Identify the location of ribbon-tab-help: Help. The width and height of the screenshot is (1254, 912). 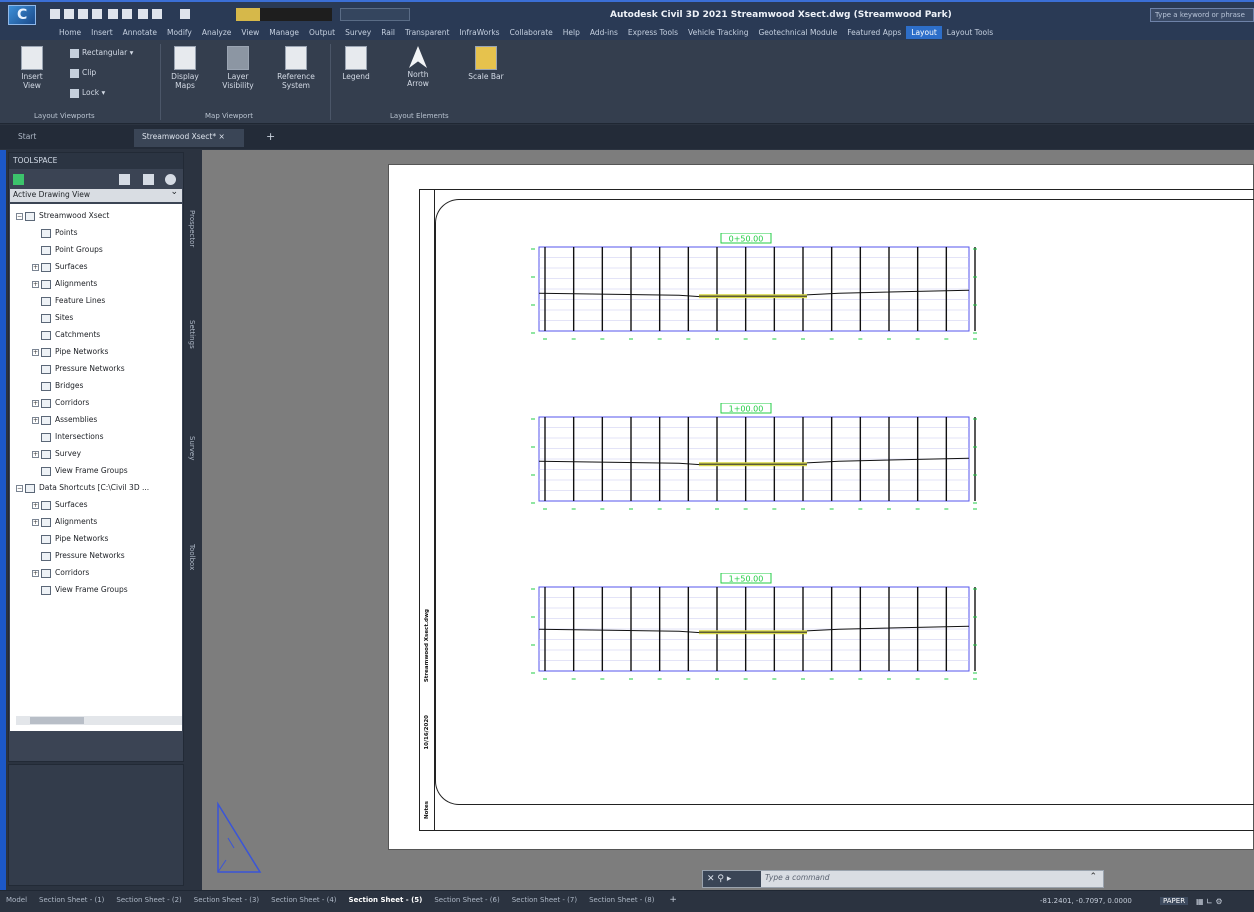
(571, 32).